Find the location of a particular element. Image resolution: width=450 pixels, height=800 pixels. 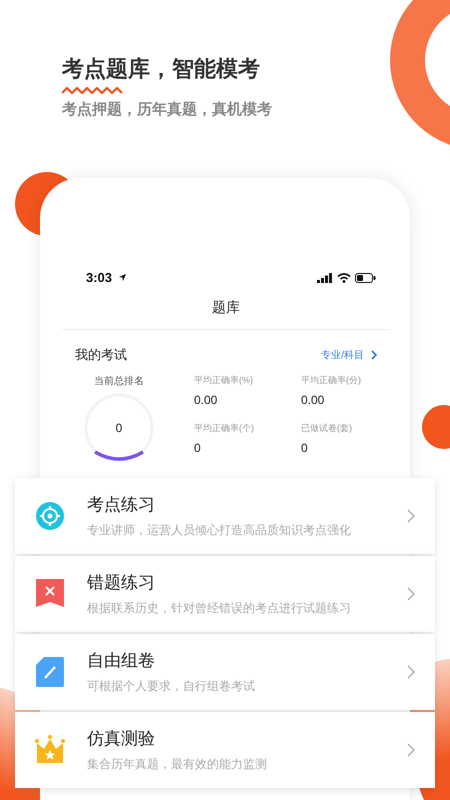

crown-icon is located at coordinates (50, 750).